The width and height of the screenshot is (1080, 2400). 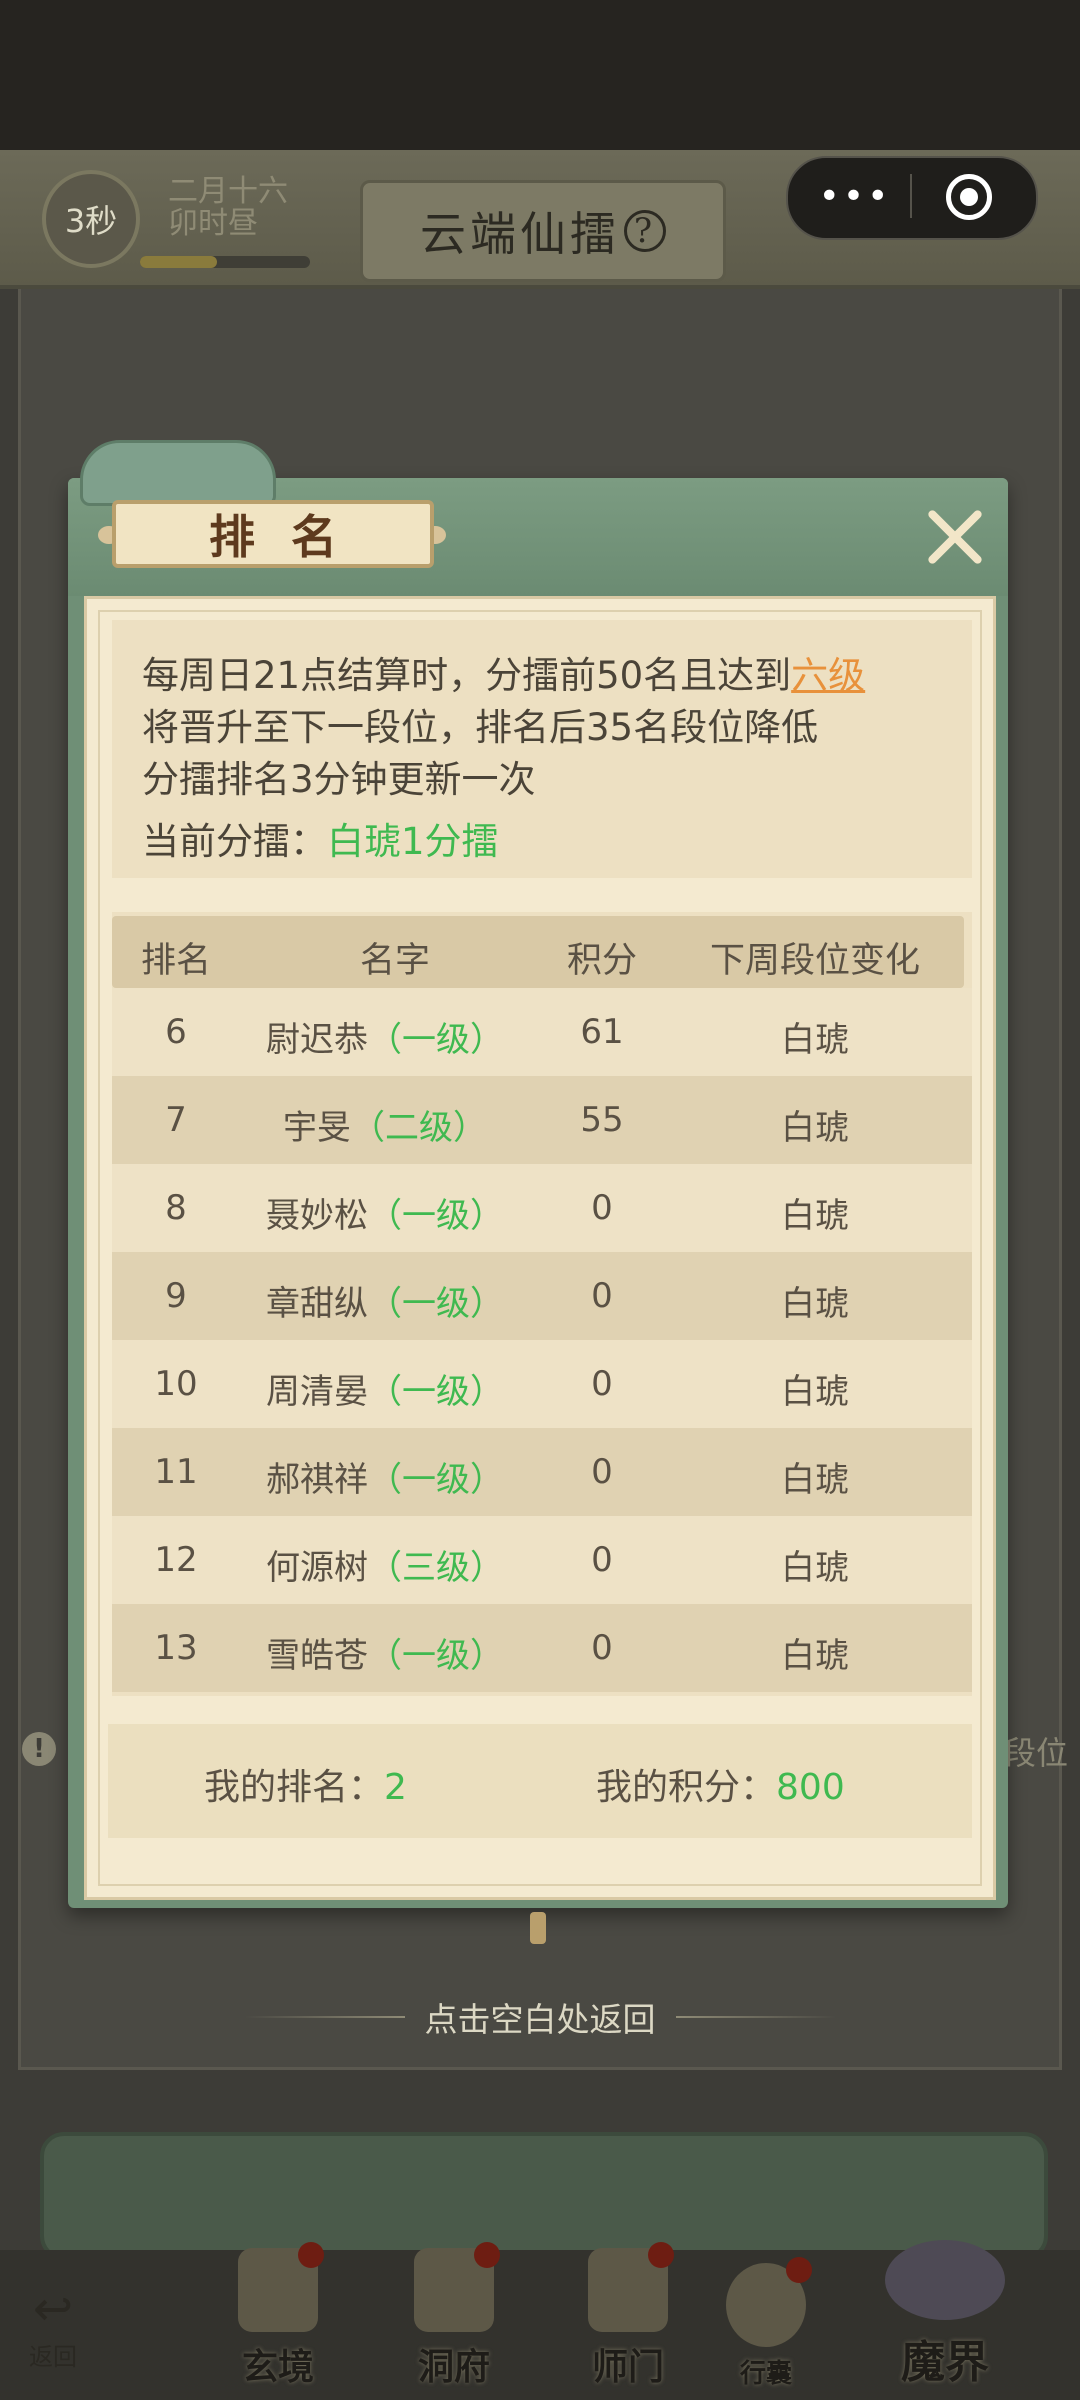 I want to click on name-cell: 尉迟恭（一级）, so click(x=385, y=1036).